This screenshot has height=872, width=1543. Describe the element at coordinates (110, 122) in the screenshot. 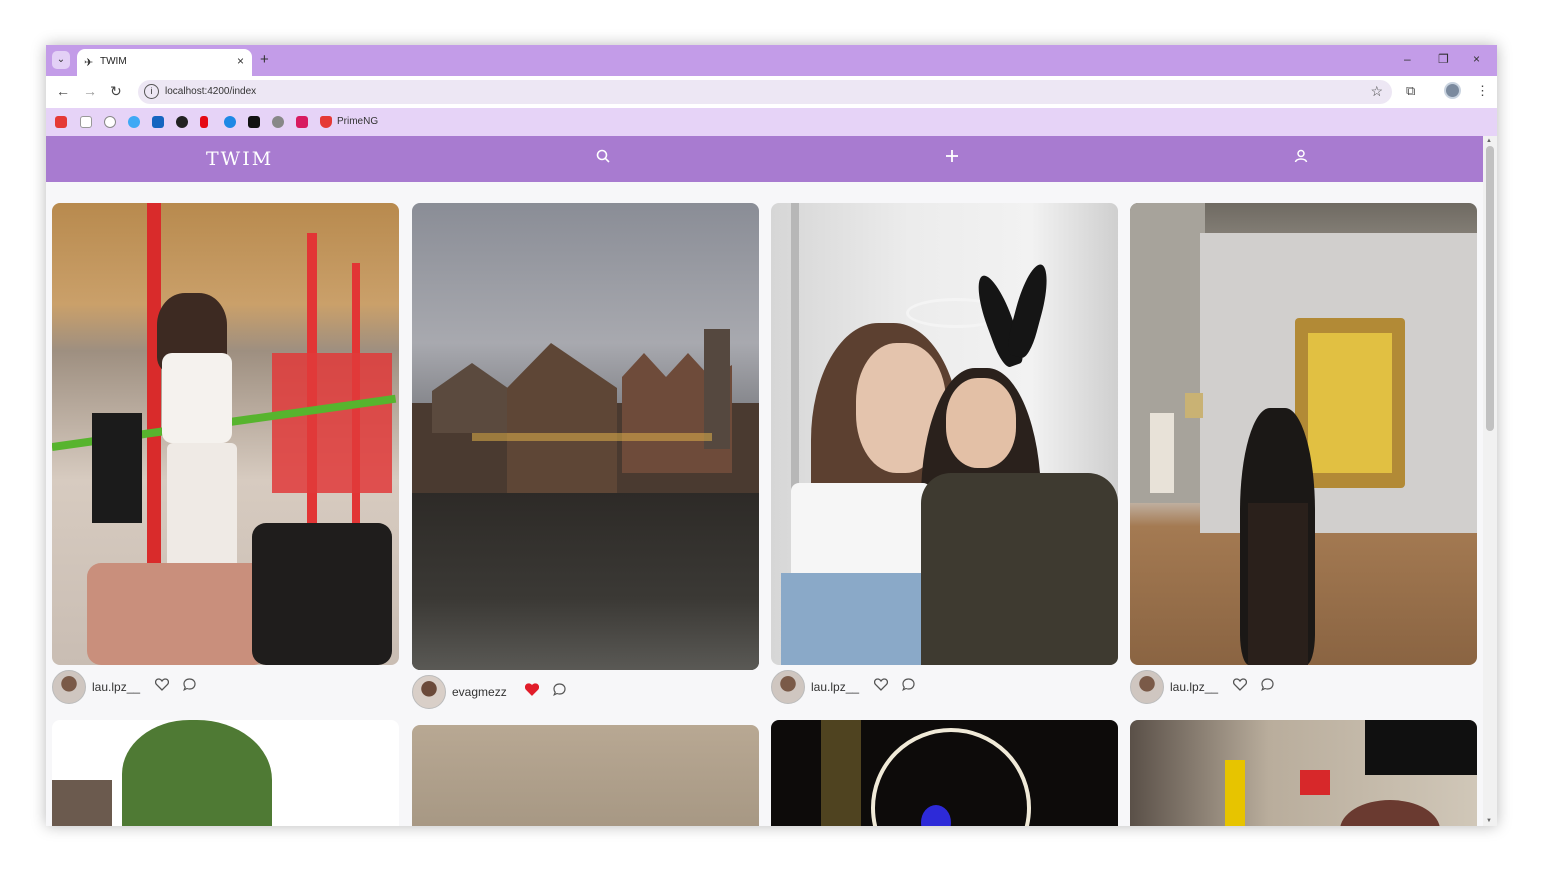

I see `github-icon` at that location.